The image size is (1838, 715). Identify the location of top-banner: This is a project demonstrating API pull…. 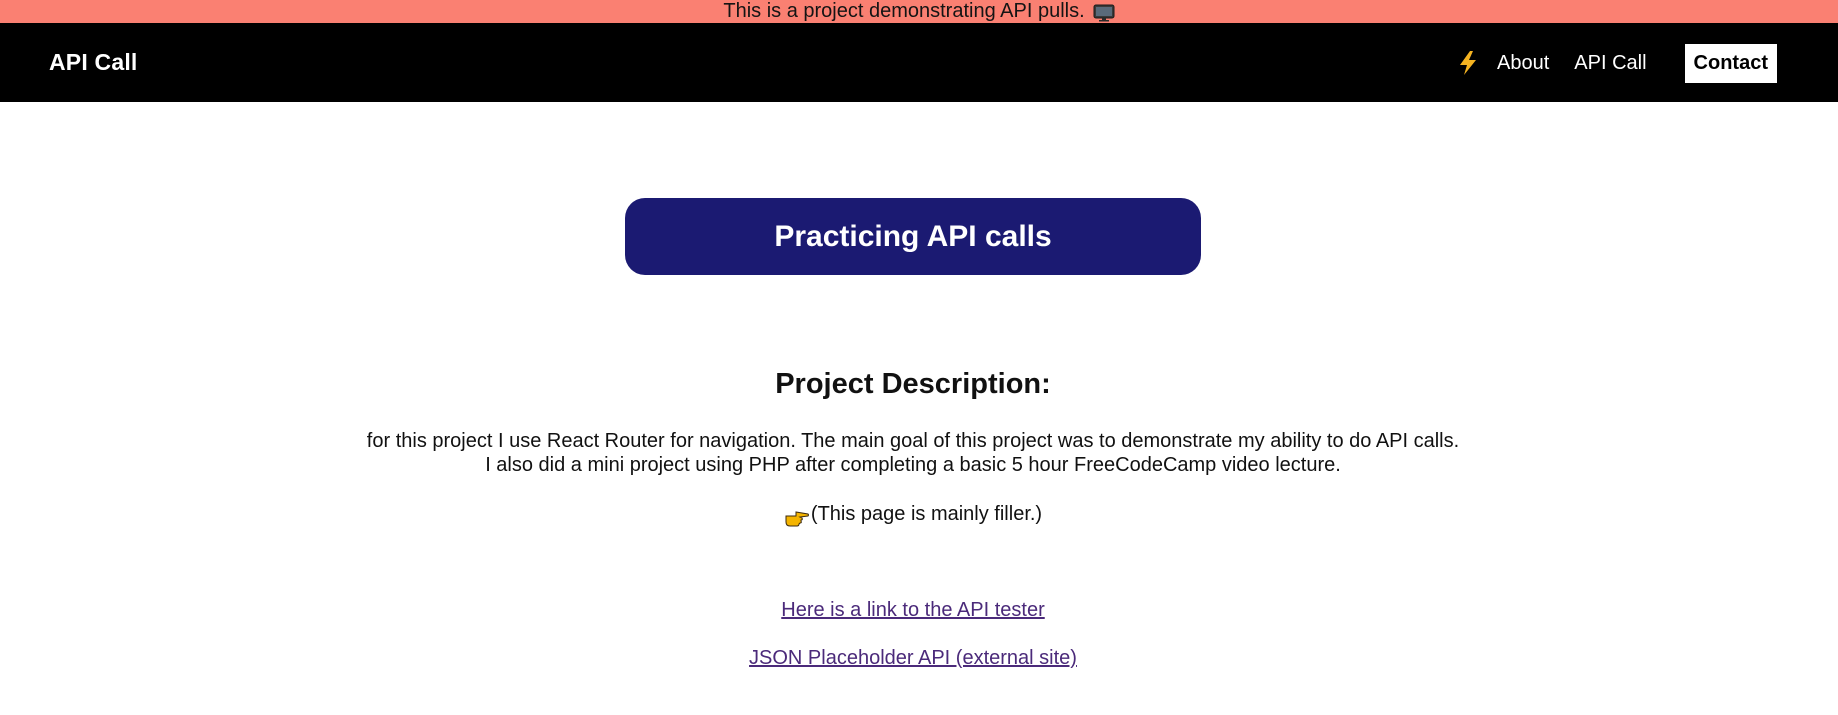
(919, 11).